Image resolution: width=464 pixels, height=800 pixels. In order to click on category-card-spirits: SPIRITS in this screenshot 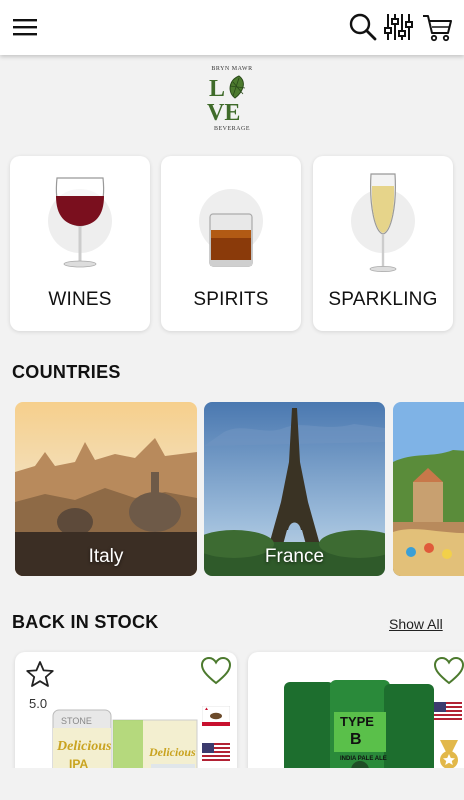, I will do `click(231, 243)`.